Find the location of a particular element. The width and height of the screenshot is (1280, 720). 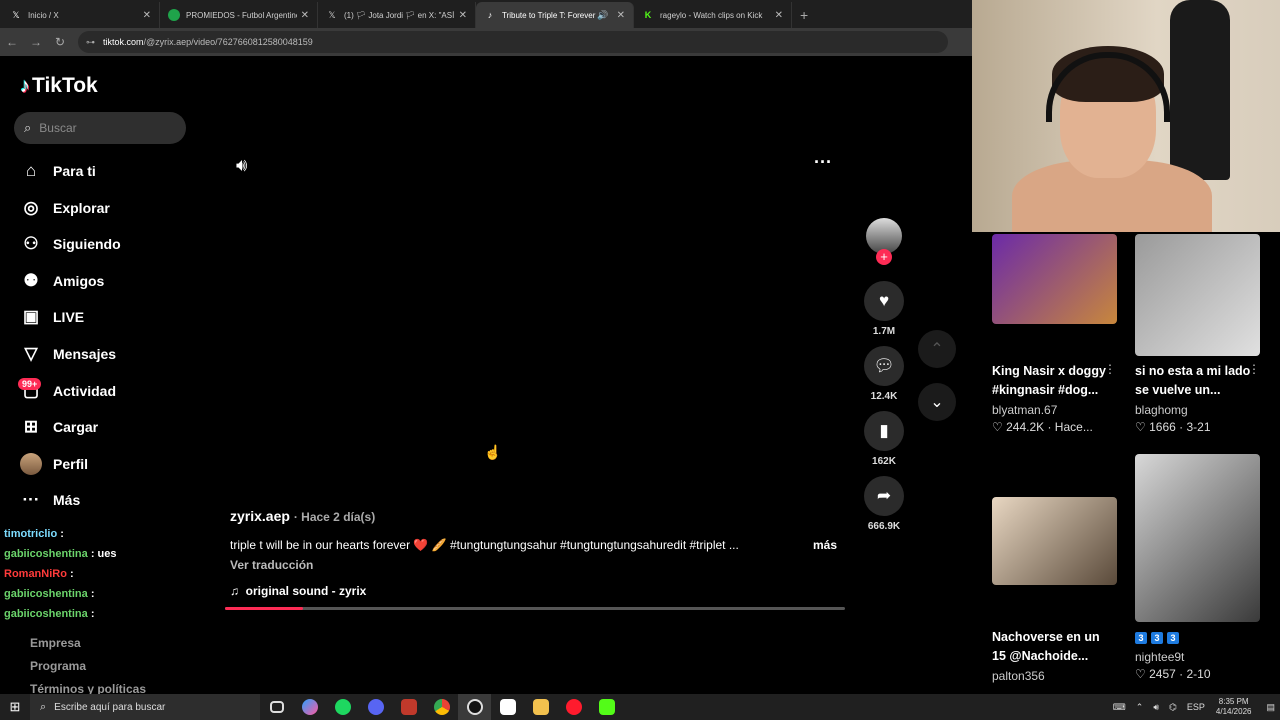

tiktok-note-icon: ♪ is located at coordinates (25, 85).